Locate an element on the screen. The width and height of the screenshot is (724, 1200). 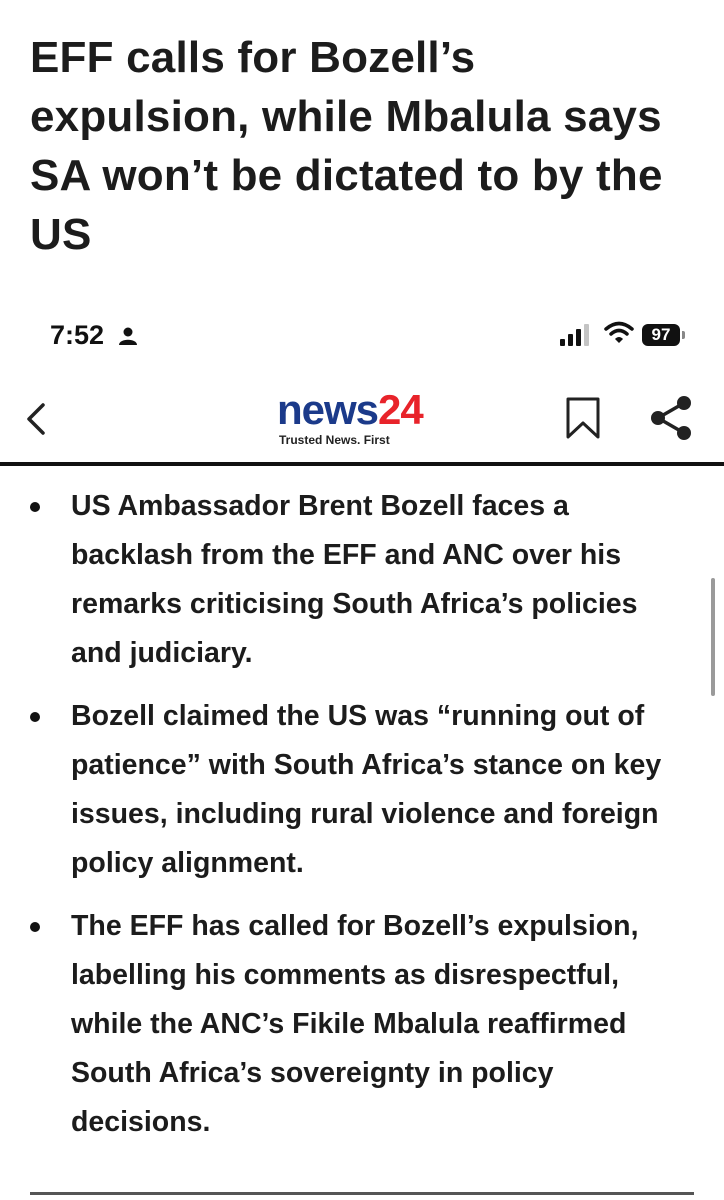
logo-24-text: 24 is located at coordinates (401, 409).